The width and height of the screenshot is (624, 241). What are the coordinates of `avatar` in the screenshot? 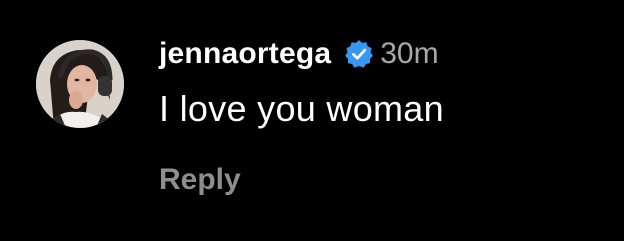 It's located at (80, 84).